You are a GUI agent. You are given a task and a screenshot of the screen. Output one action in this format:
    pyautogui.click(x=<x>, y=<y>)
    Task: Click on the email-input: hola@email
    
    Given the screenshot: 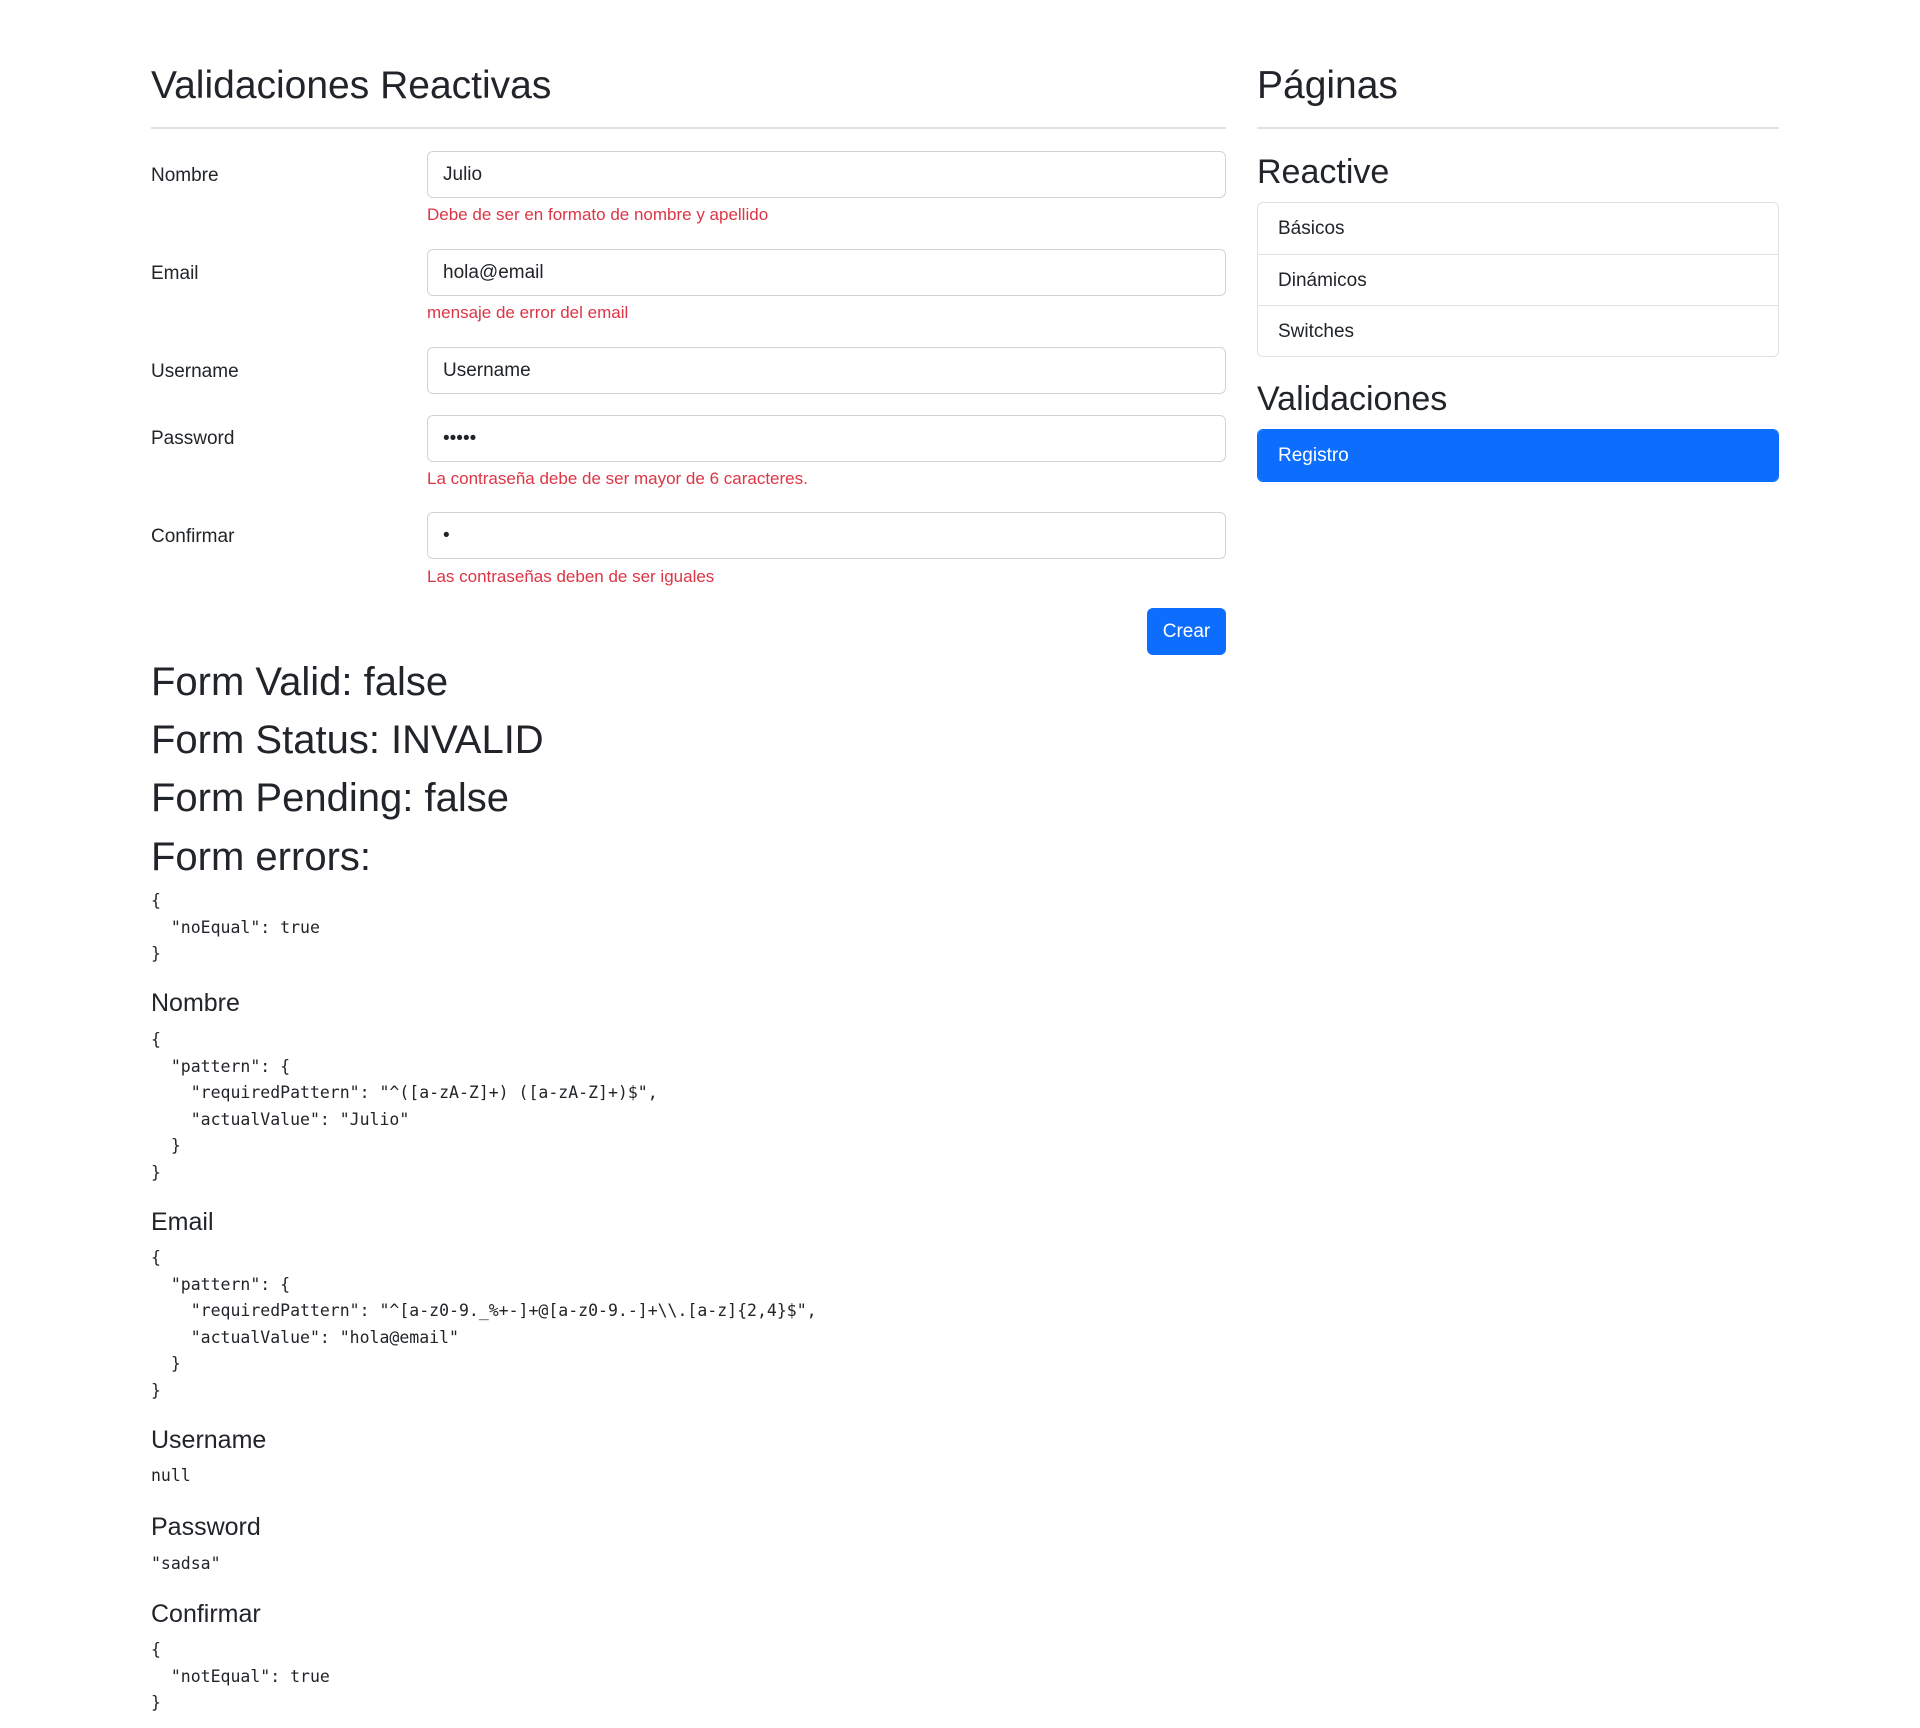 What is the action you would take?
    pyautogui.click(x=826, y=272)
    